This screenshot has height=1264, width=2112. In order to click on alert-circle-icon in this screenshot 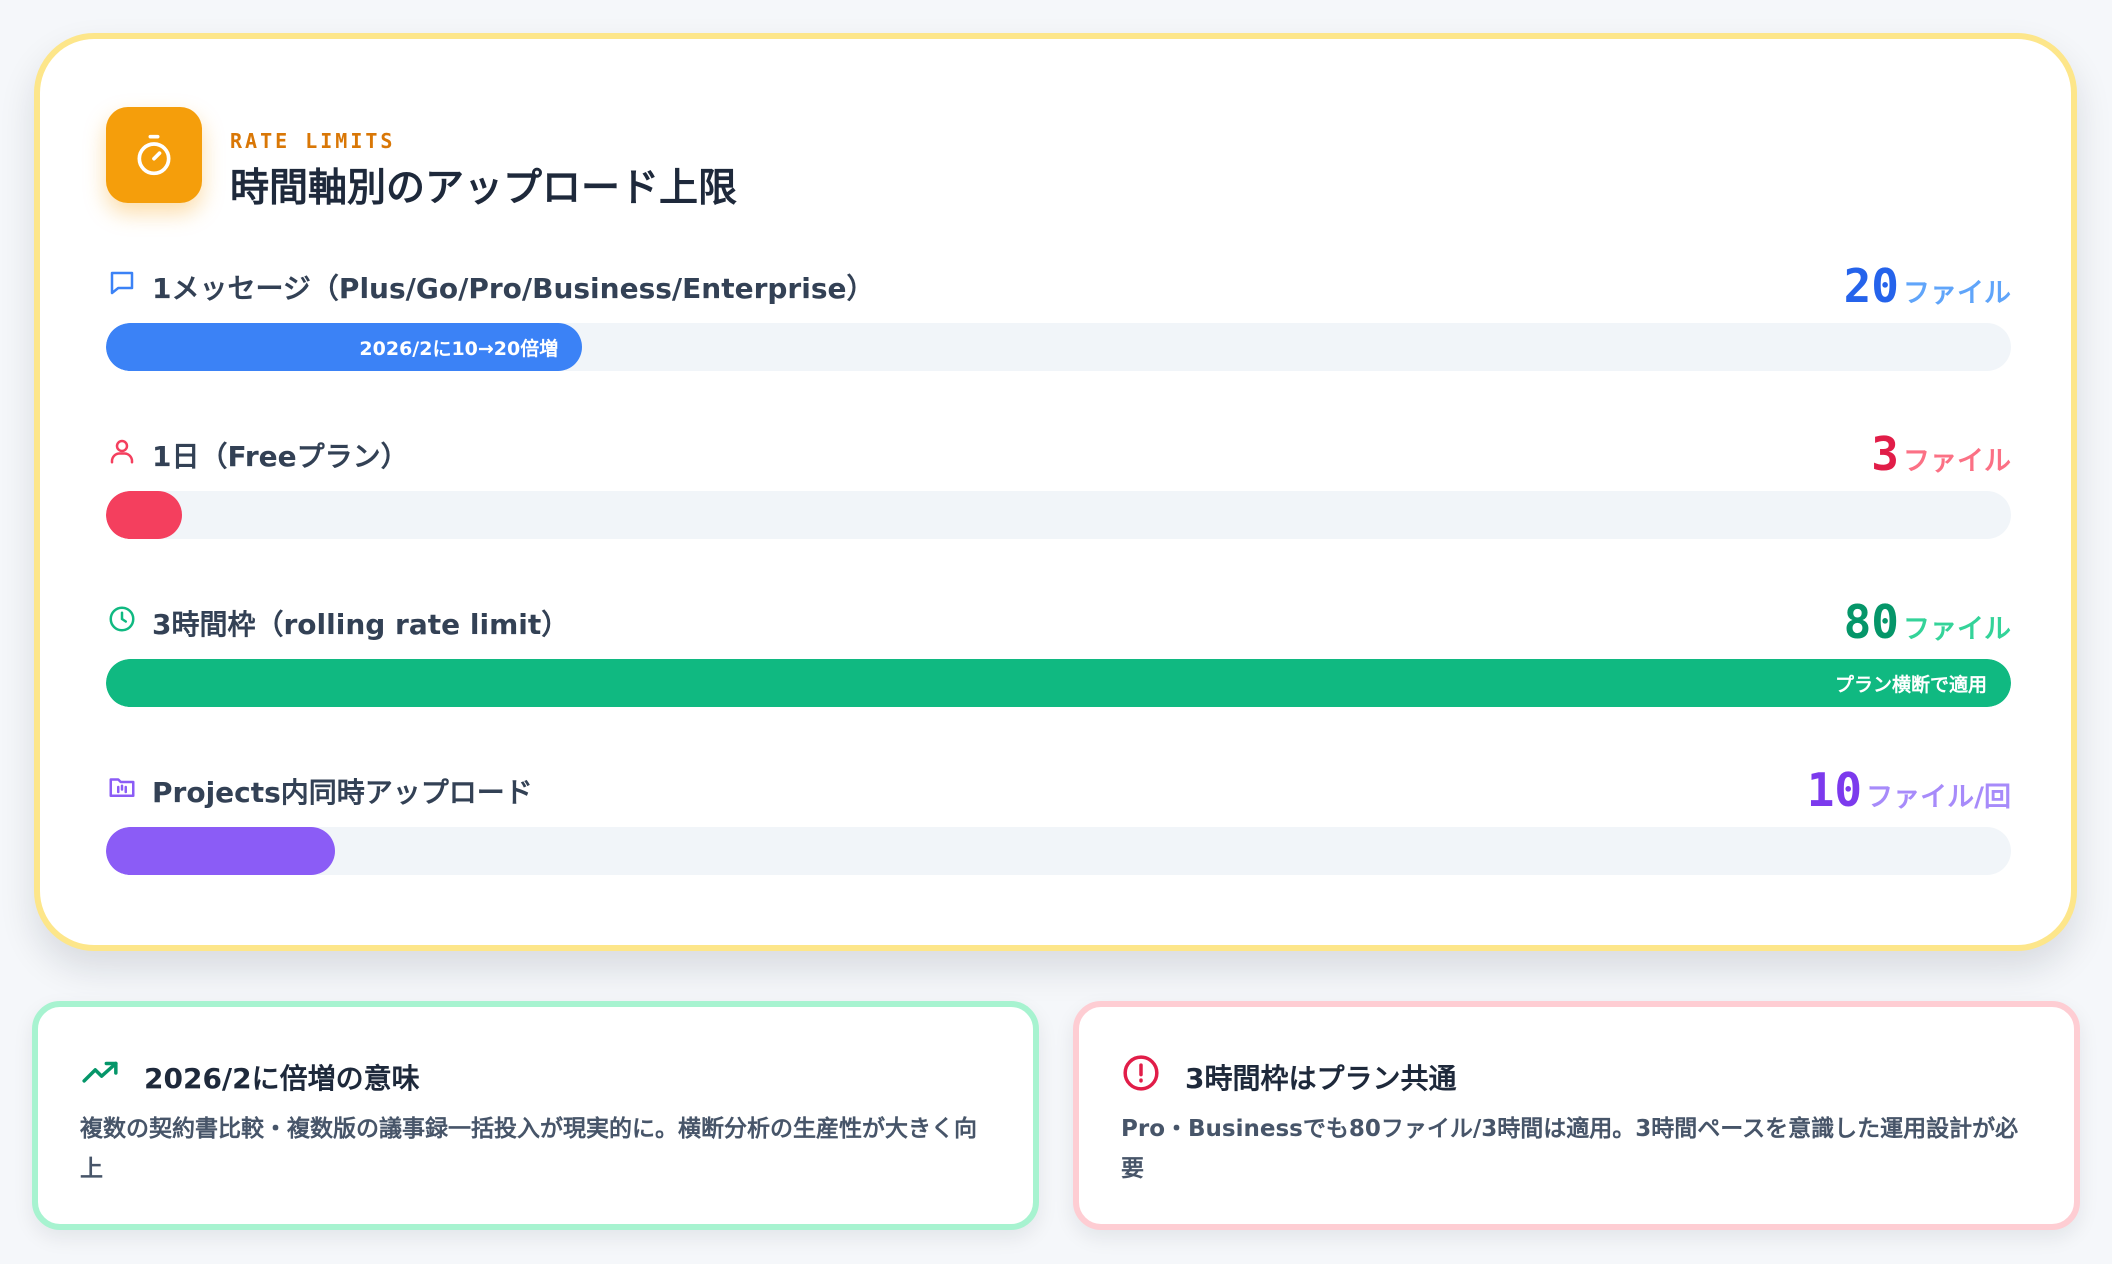, I will do `click(1141, 1073)`.